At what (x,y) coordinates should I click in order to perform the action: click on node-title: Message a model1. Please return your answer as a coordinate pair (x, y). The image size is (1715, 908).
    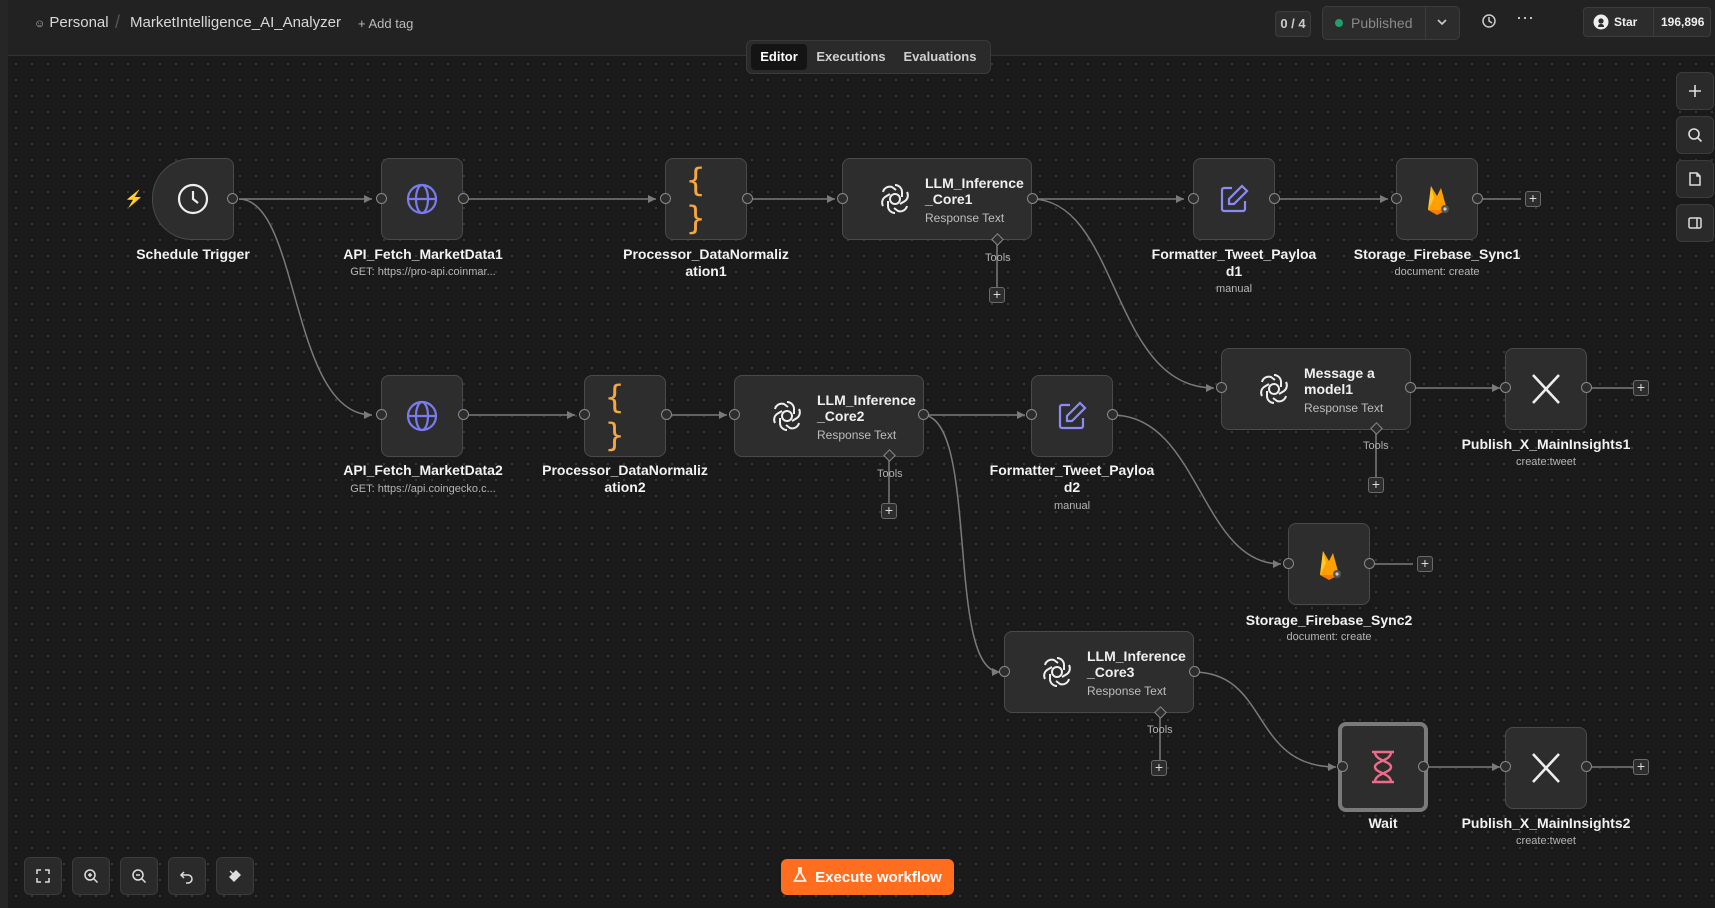
    Looking at the image, I should click on (1339, 381).